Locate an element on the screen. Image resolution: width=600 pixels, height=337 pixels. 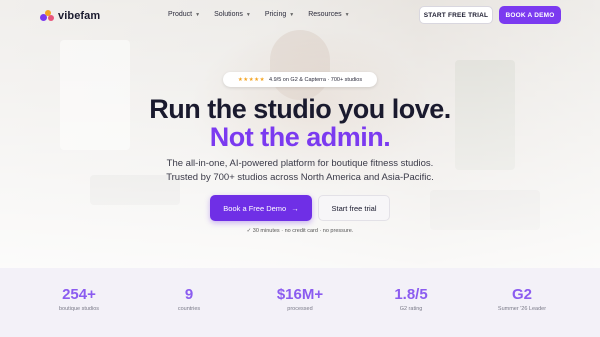
cta-label: Book a Free Demo is located at coordinates (255, 208).